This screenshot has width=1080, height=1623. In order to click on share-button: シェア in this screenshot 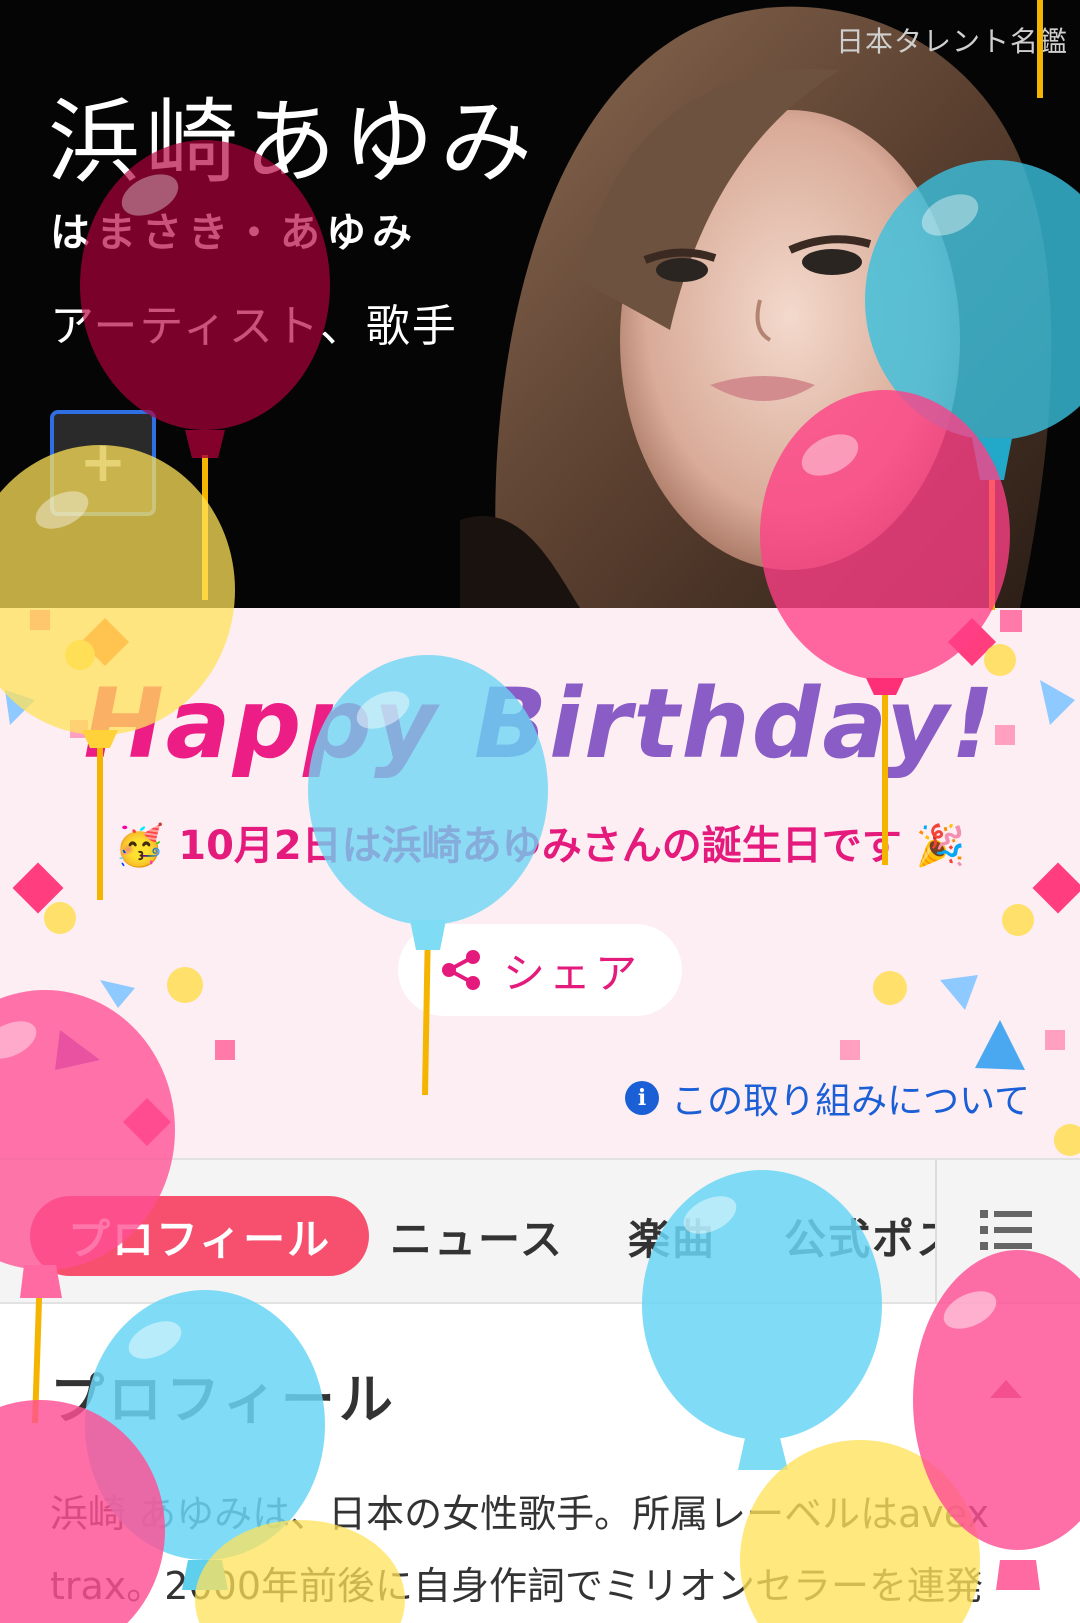, I will do `click(540, 970)`.